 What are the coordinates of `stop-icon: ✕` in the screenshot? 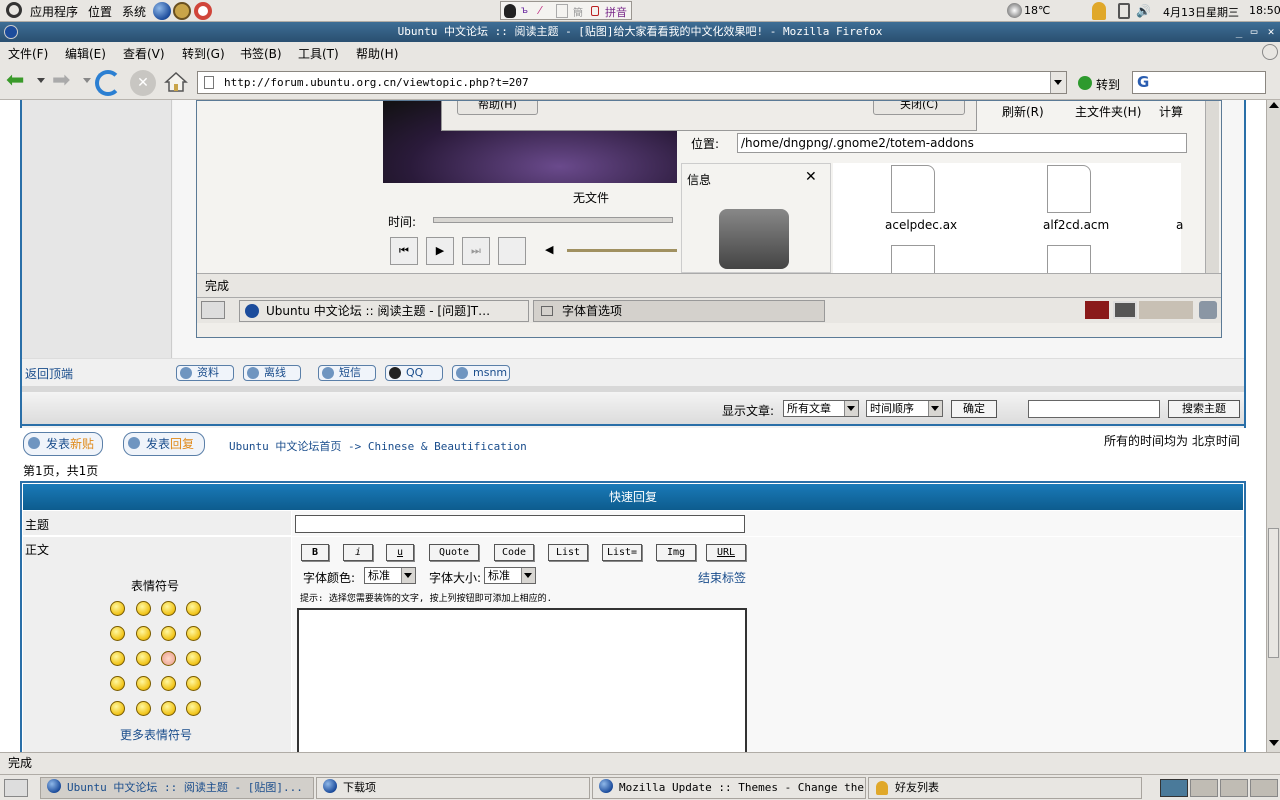 It's located at (143, 83).